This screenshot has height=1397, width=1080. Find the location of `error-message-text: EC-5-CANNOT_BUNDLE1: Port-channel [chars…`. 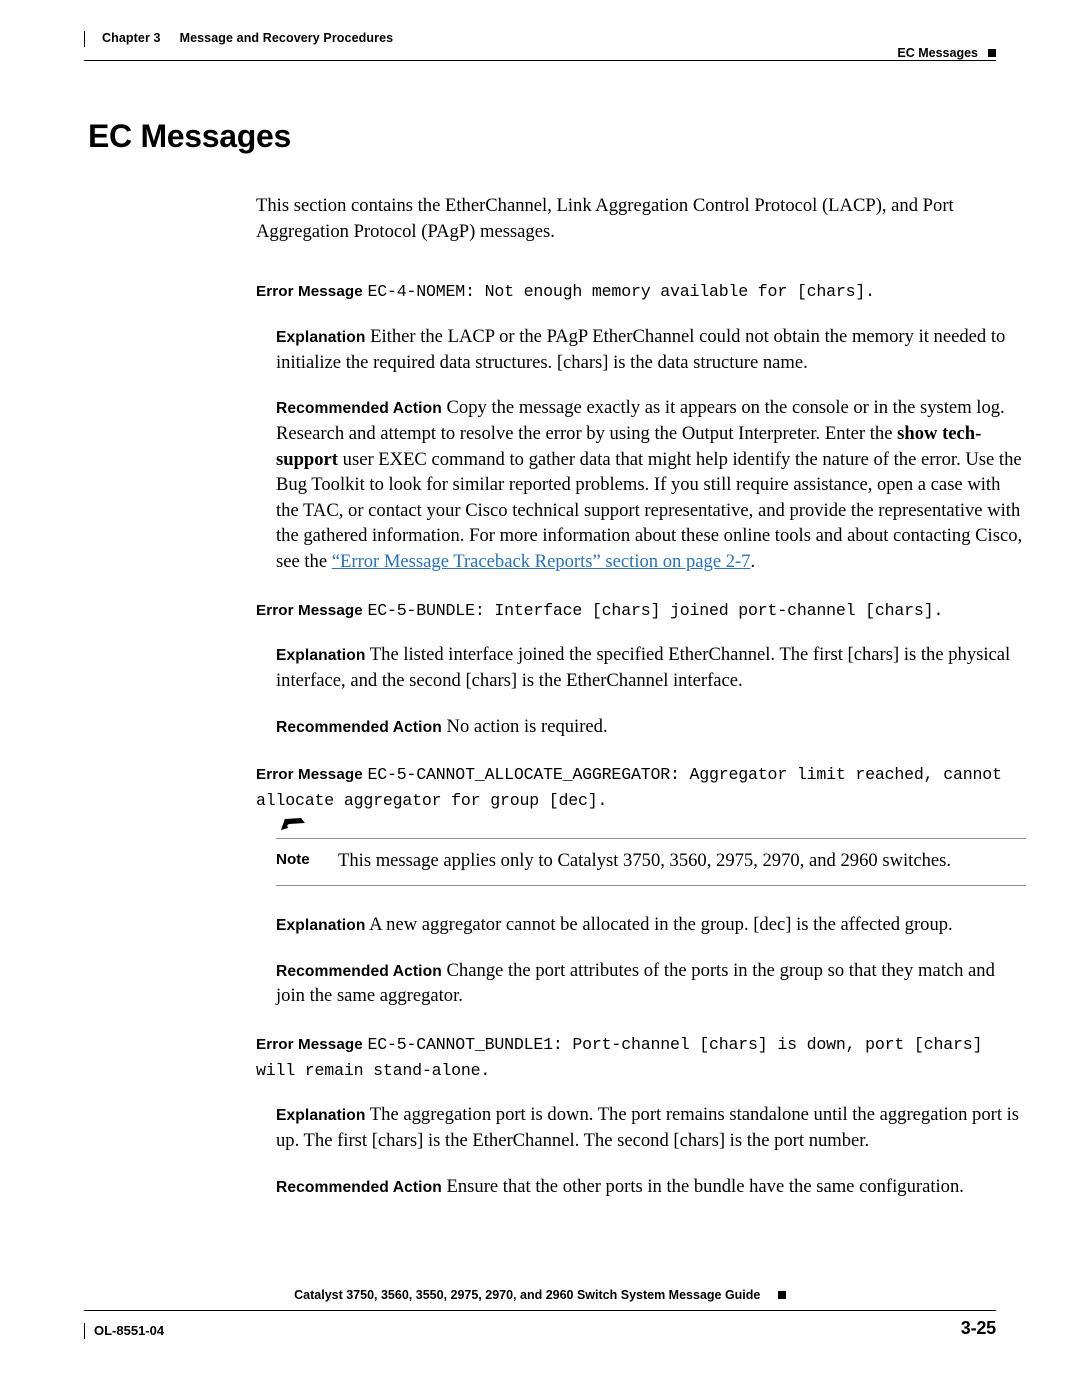

error-message-text: EC-5-CANNOT_BUNDLE1: Port-channel [chars… is located at coordinates (619, 1057).